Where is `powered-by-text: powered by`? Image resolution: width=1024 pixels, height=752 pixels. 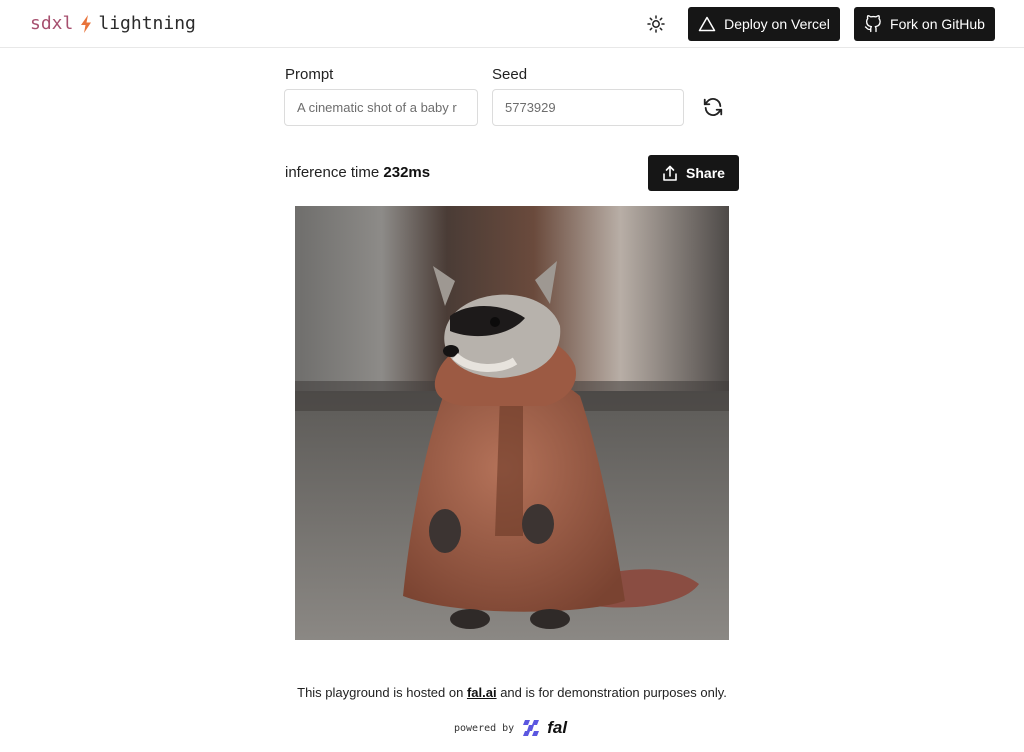
powered-by-text: powered by is located at coordinates (484, 728).